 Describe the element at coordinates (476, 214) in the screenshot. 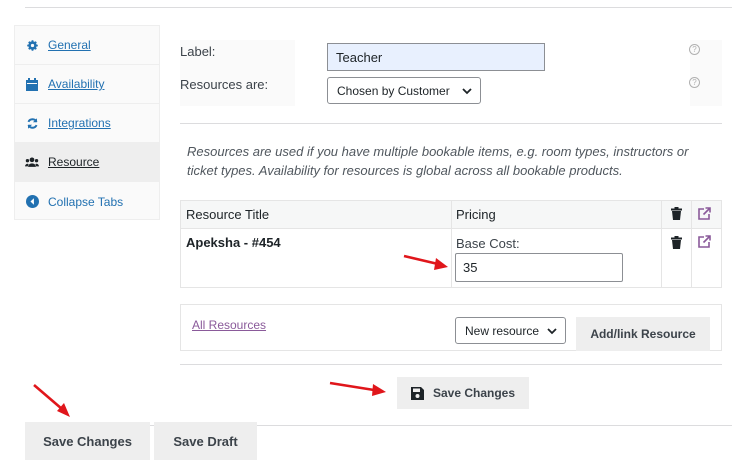

I see `pricing-header: Pricing` at that location.